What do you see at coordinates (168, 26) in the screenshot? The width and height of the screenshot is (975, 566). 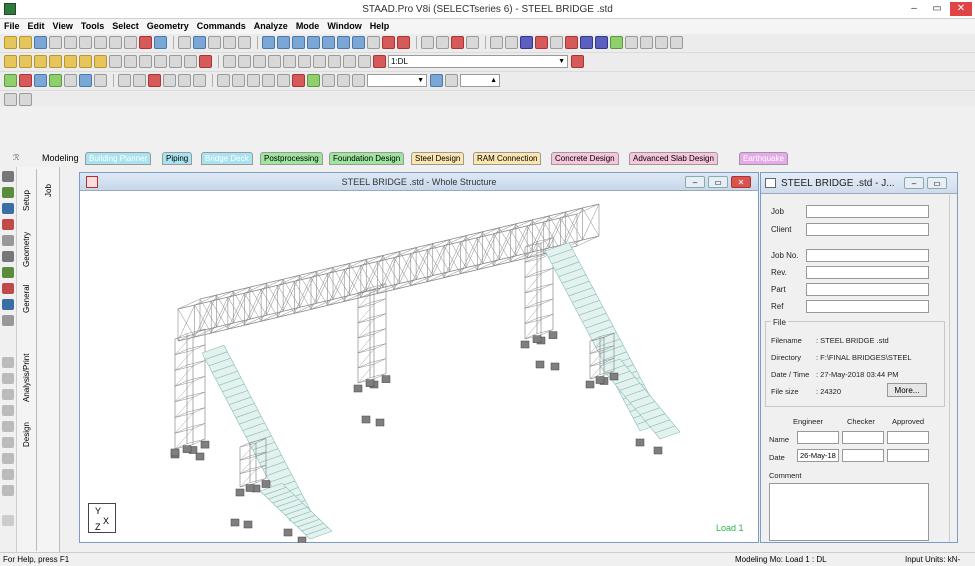 I see `menu-geometry: Geometry` at bounding box center [168, 26].